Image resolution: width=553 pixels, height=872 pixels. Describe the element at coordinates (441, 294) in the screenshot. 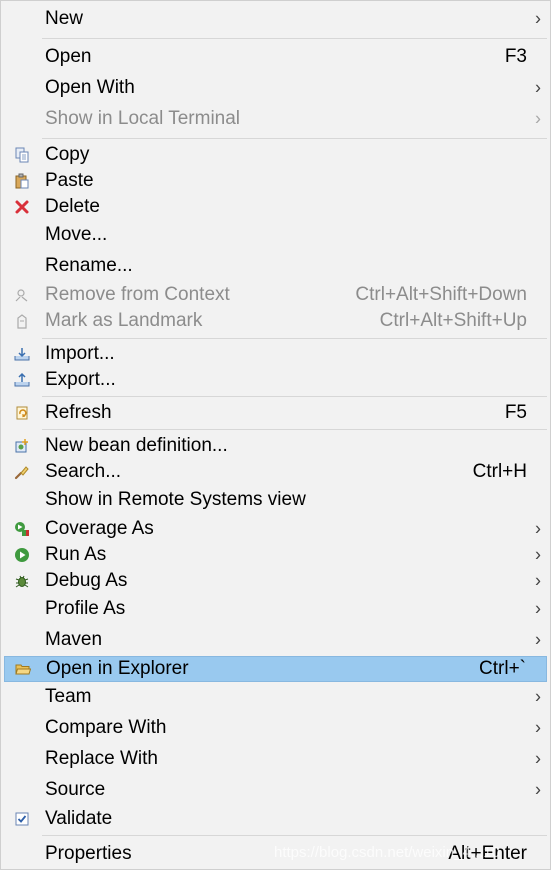

I see `shortcut-label: Ctrl+Alt+Shift+Down` at that location.